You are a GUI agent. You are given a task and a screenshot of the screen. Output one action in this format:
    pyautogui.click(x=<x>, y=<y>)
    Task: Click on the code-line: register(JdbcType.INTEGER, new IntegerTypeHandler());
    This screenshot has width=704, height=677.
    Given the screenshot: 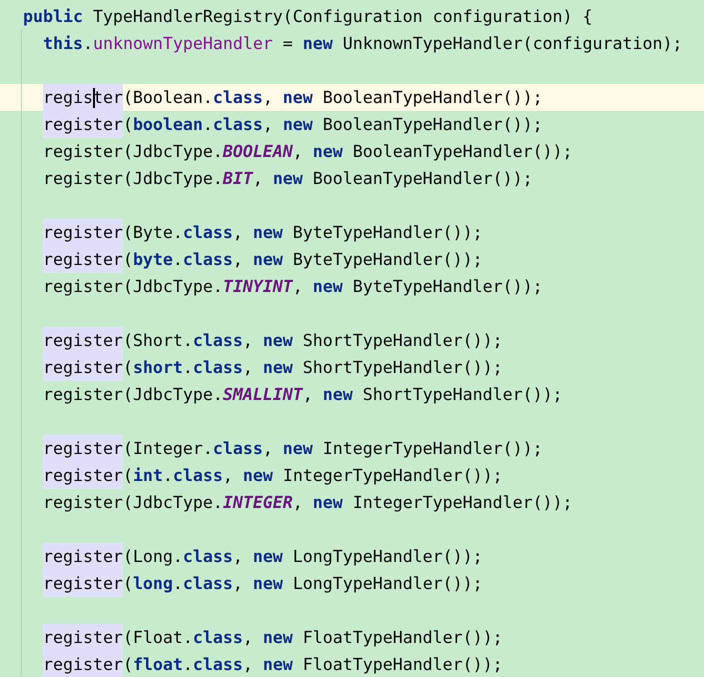 What is the action you would take?
    pyautogui.click(x=308, y=503)
    